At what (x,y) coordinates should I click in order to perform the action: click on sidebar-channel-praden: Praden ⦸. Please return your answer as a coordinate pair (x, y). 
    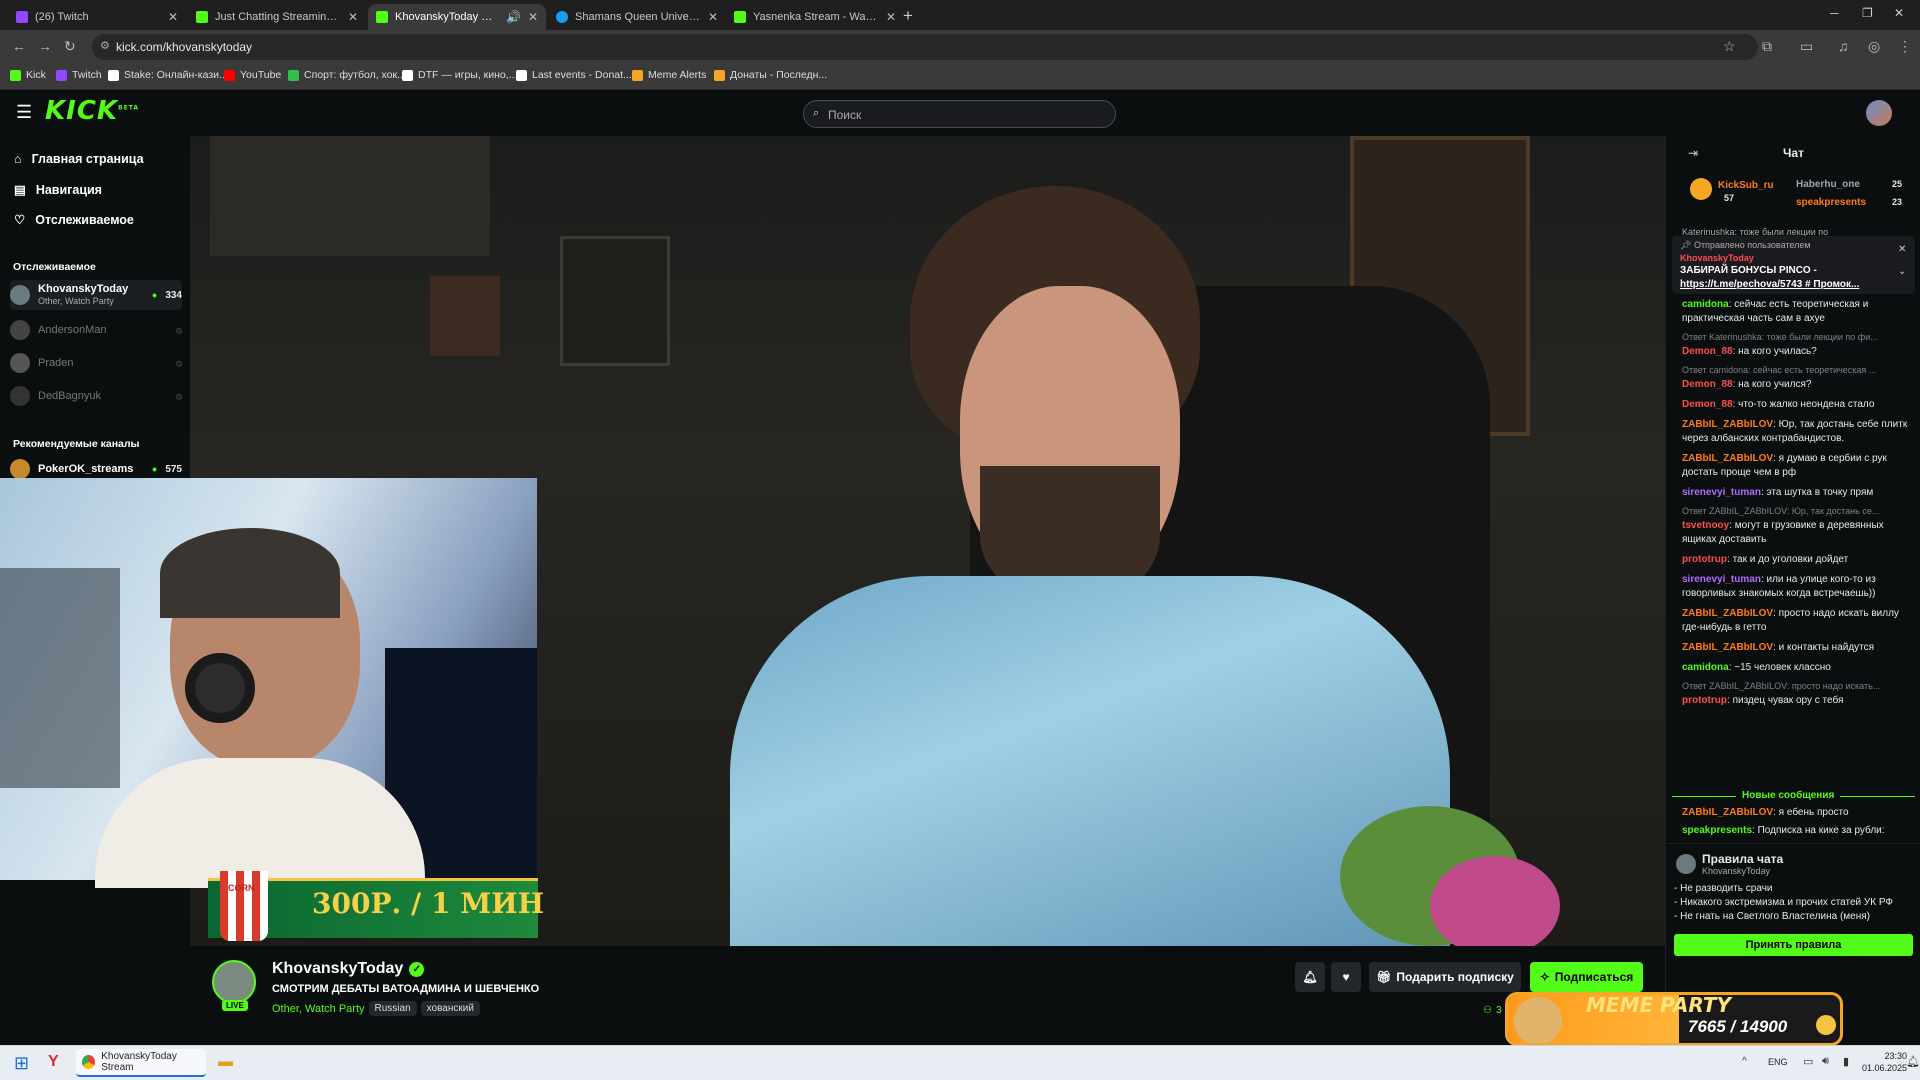
    Looking at the image, I should click on (96, 363).